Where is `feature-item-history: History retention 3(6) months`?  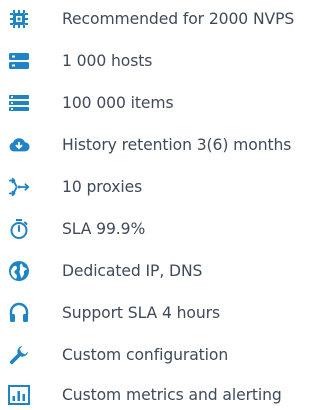
feature-item-history: History retention 3(6) months is located at coordinates (163, 145).